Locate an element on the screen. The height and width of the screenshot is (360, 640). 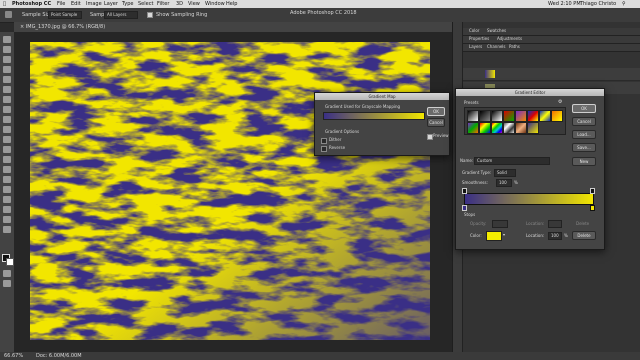
gradient-editor-cancel-button: Cancel is located at coordinates (584, 121).